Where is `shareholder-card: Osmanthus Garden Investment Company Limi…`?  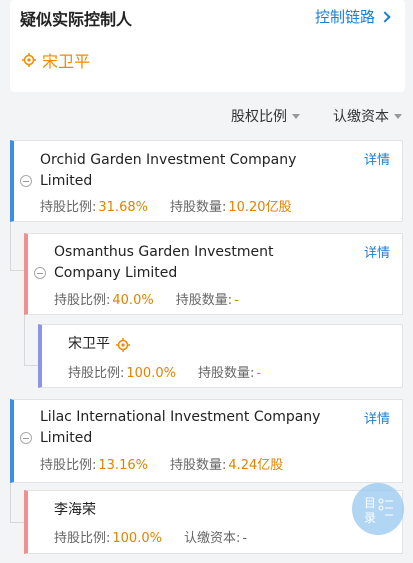 shareholder-card: Osmanthus Garden Investment Company Limi… is located at coordinates (213, 274).